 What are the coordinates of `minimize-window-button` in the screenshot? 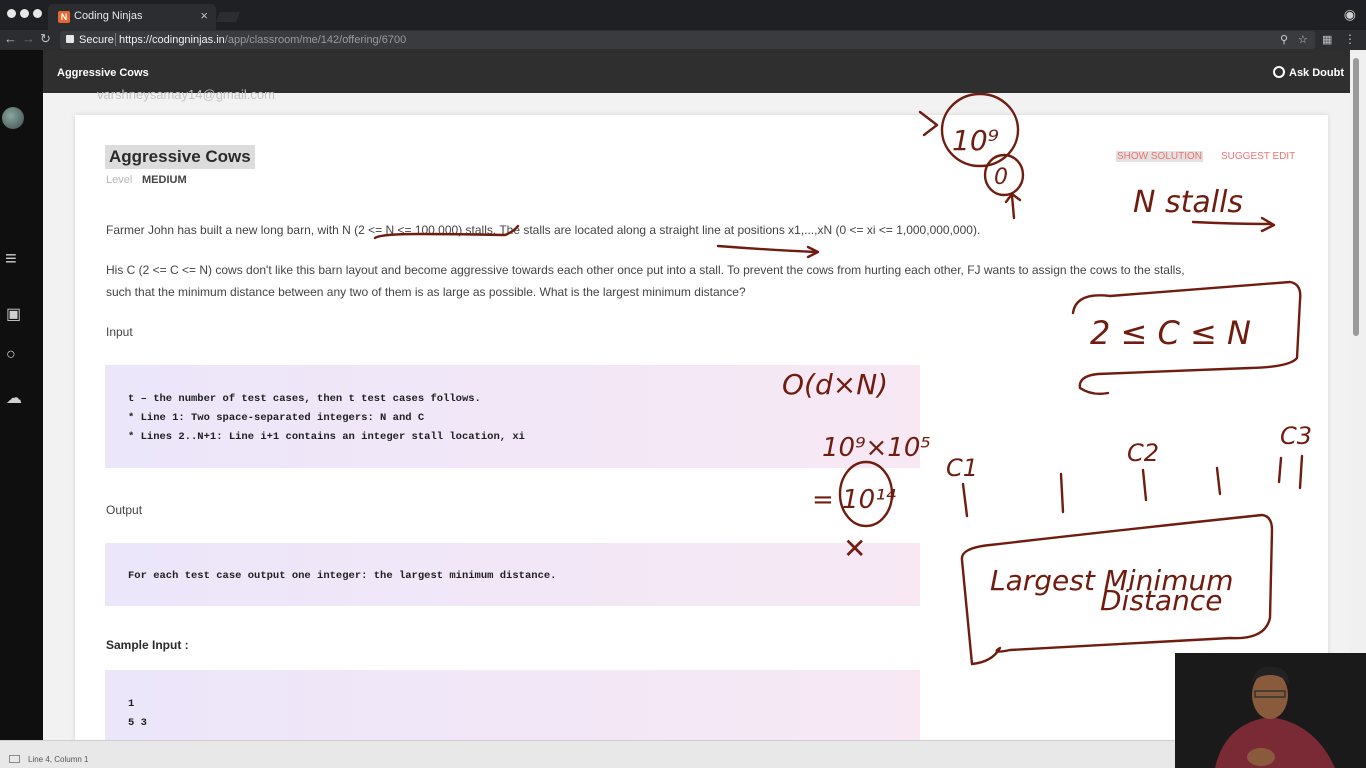 It's located at (24, 13).